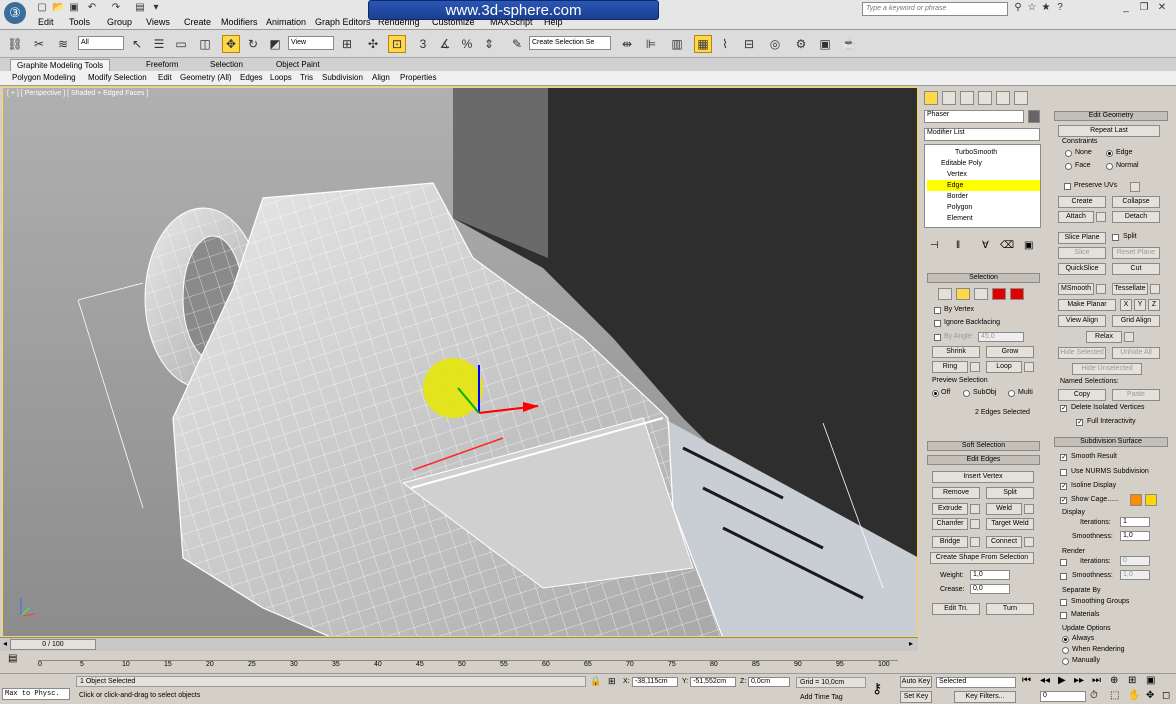  Describe the element at coordinates (983, 163) in the screenshot. I see `stack-item-editable-poly: Editable Poly` at that location.